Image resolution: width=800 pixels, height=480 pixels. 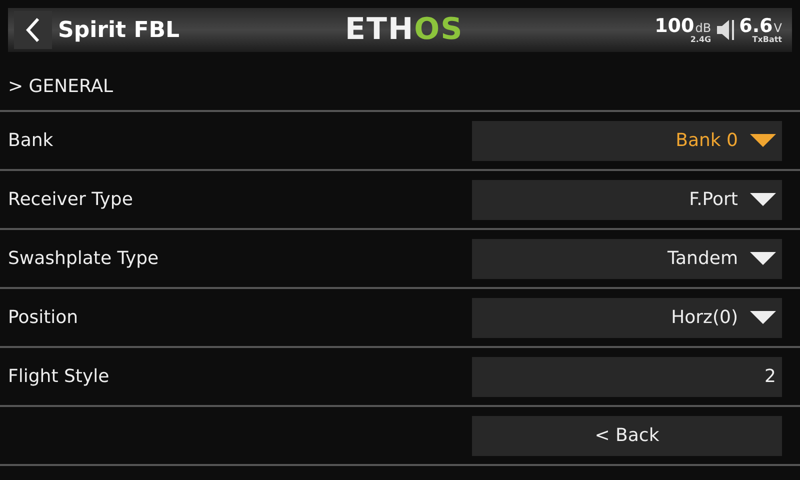 I want to click on setting-label: Bank, so click(x=31, y=140).